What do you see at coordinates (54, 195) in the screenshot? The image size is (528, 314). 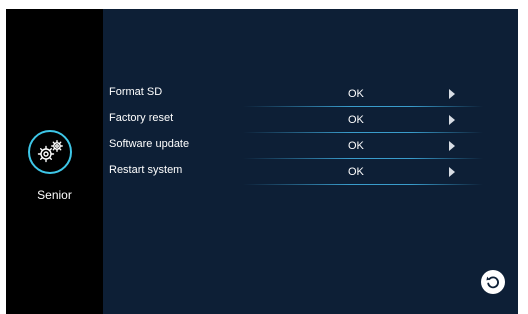 I see `sidebar-item-label: Senior` at bounding box center [54, 195].